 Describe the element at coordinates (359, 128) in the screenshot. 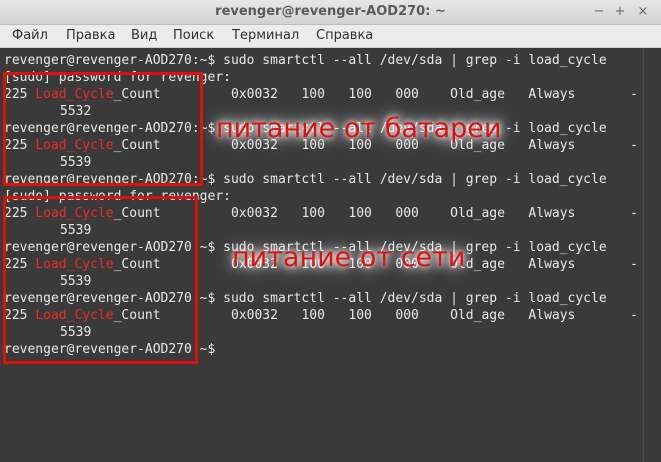

I see `battery-annotation: питание от батареи` at that location.